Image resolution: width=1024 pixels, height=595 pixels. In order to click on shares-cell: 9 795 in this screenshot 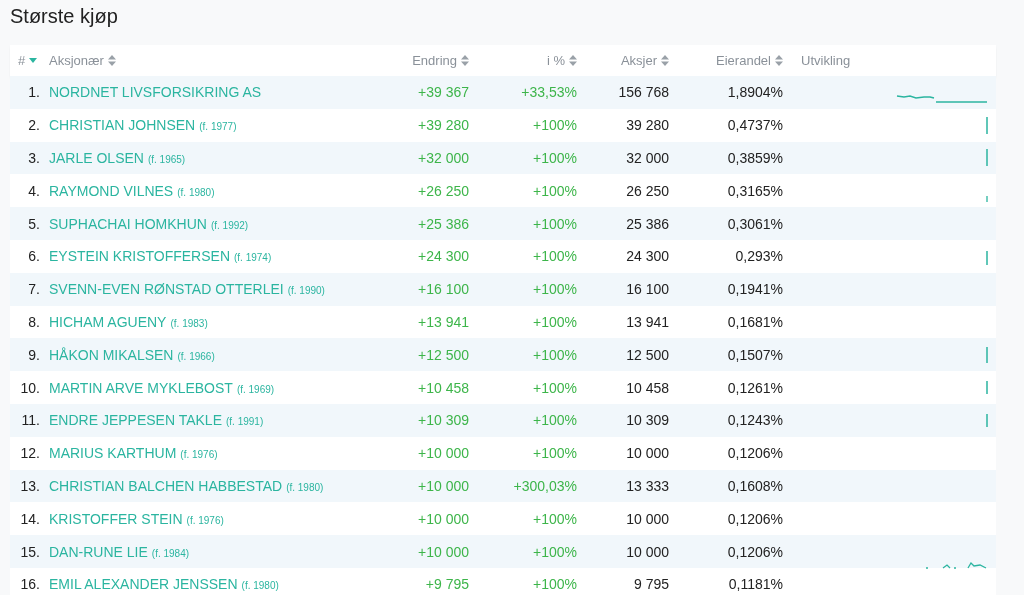, I will do `click(651, 584)`.